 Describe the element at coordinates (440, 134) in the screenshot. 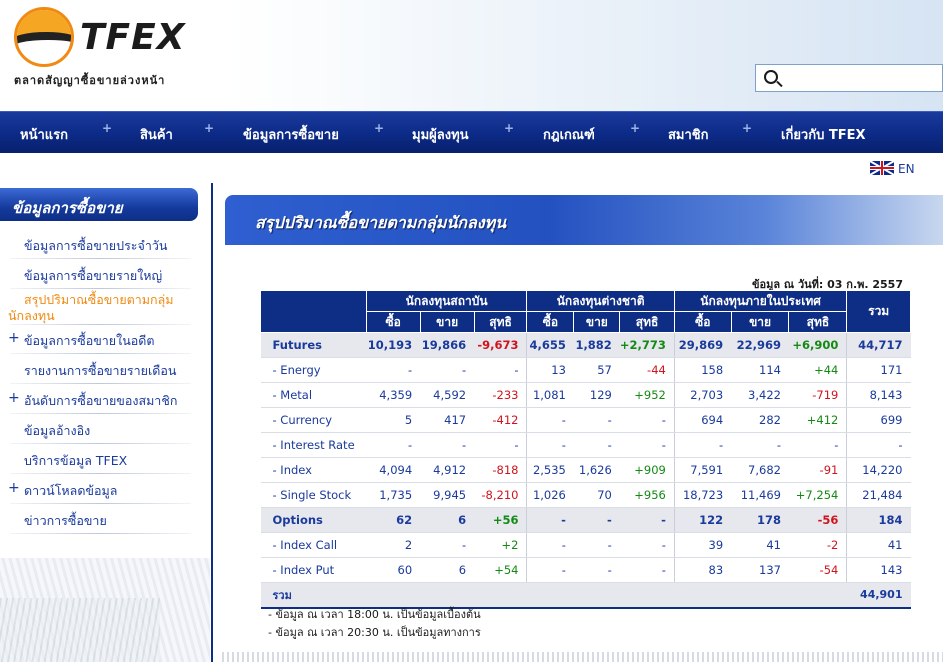

I see `nav-item-investor-corner: มุมผู้ลงทุน` at that location.